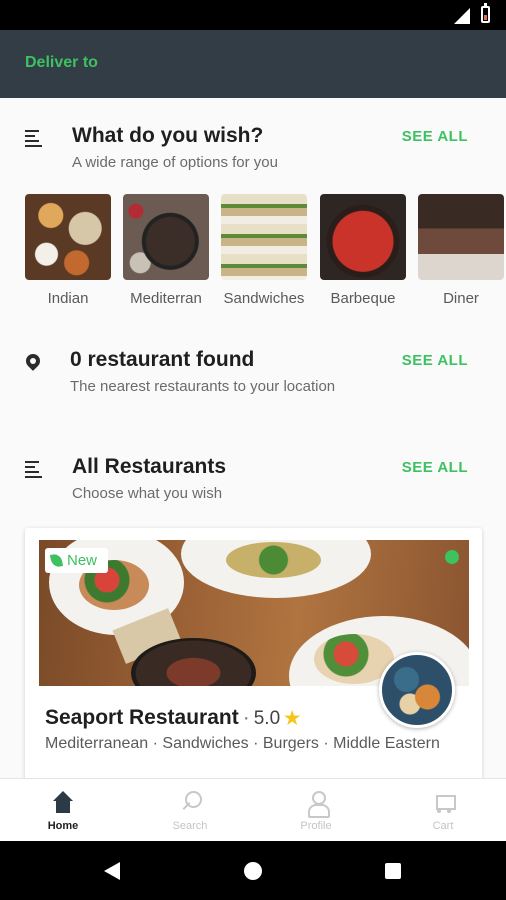 This screenshot has height=900, width=506. I want to click on see-all-restaurants-button: SEE ALL, so click(435, 467).